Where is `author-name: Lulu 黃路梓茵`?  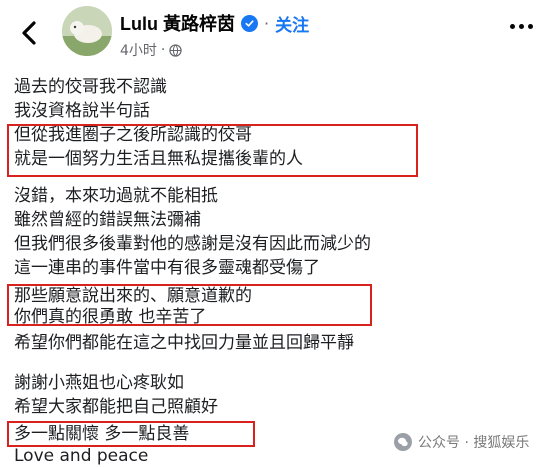 author-name: Lulu 黃路梓茵 is located at coordinates (177, 23).